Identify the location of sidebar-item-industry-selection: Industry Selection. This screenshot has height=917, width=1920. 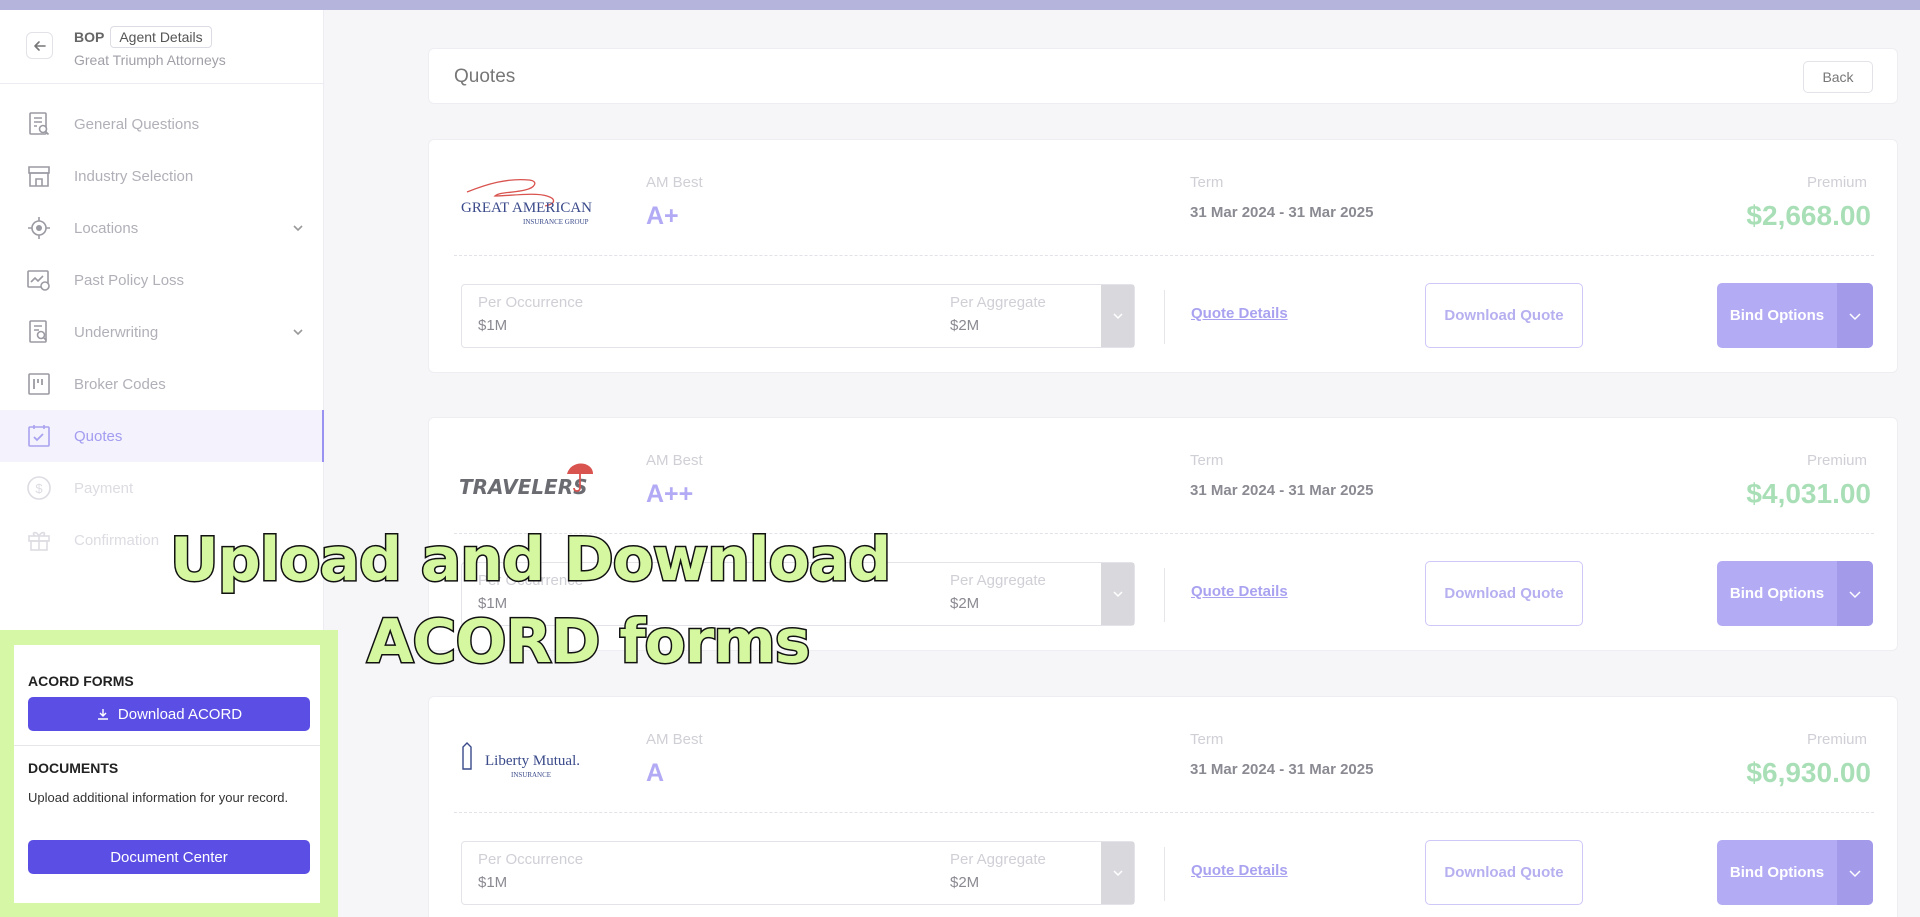
(162, 176).